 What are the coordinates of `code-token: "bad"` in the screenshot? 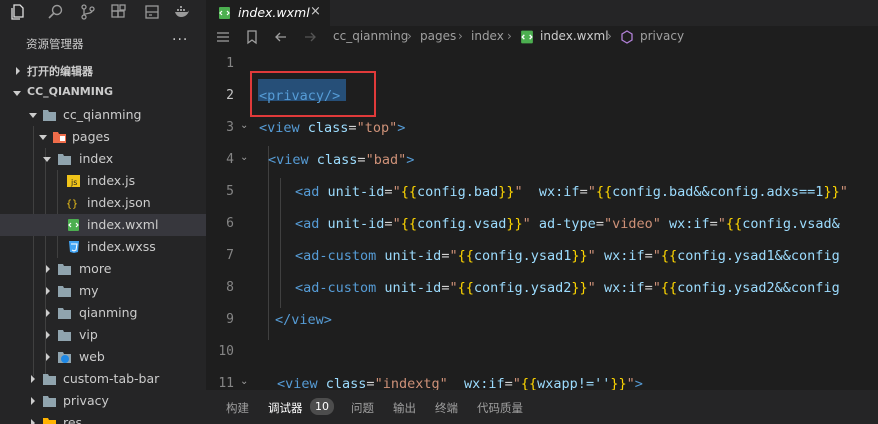 It's located at (386, 160).